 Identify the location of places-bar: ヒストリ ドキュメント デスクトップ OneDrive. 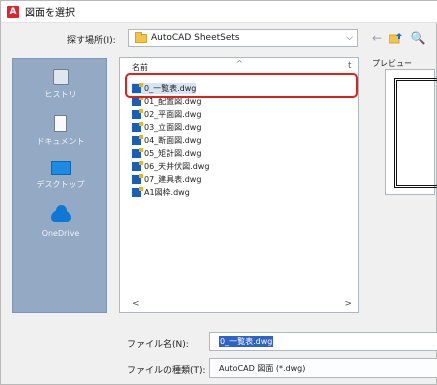
(59, 185).